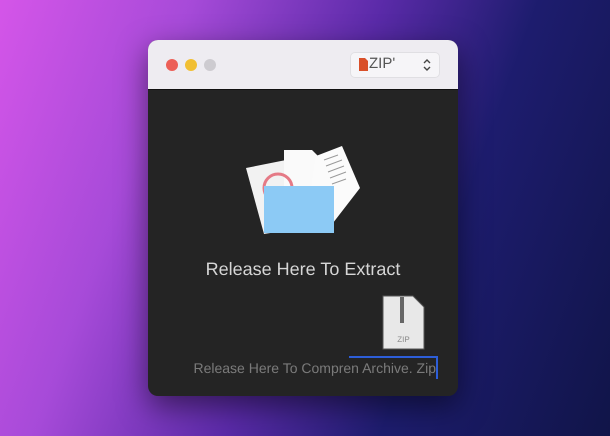 The image size is (610, 436). Describe the element at coordinates (191, 64) in the screenshot. I see `minimize-button` at that location.